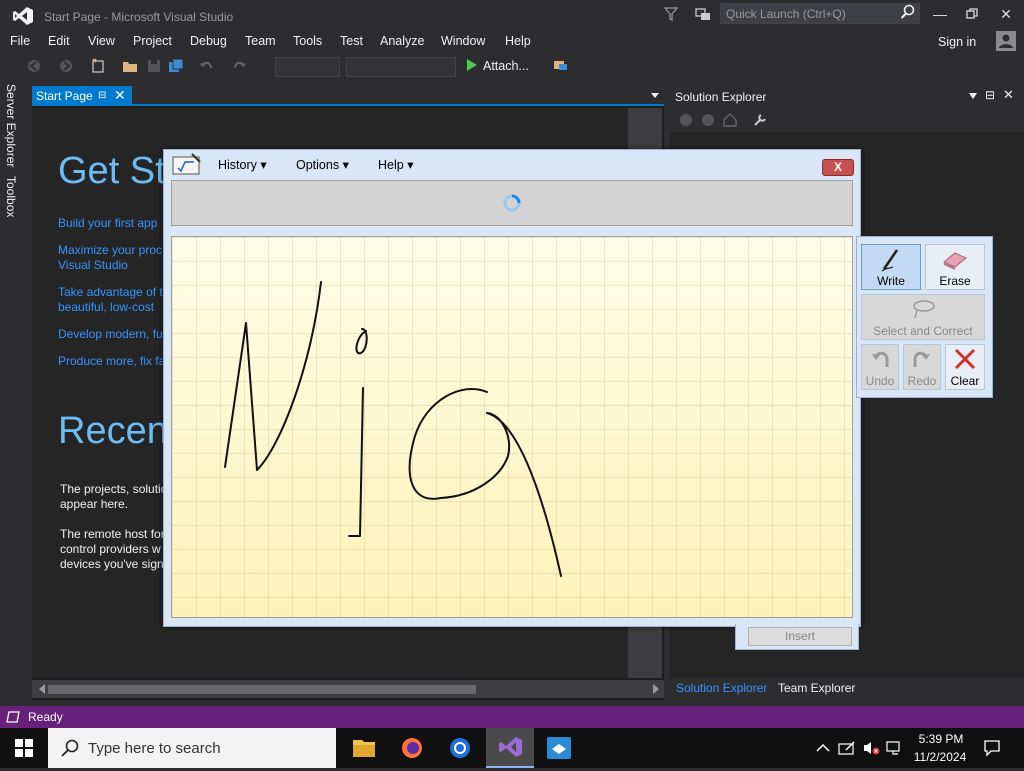 Image resolution: width=1024 pixels, height=771 pixels. What do you see at coordinates (208, 41) in the screenshot?
I see `menu-debug: Debug` at bounding box center [208, 41].